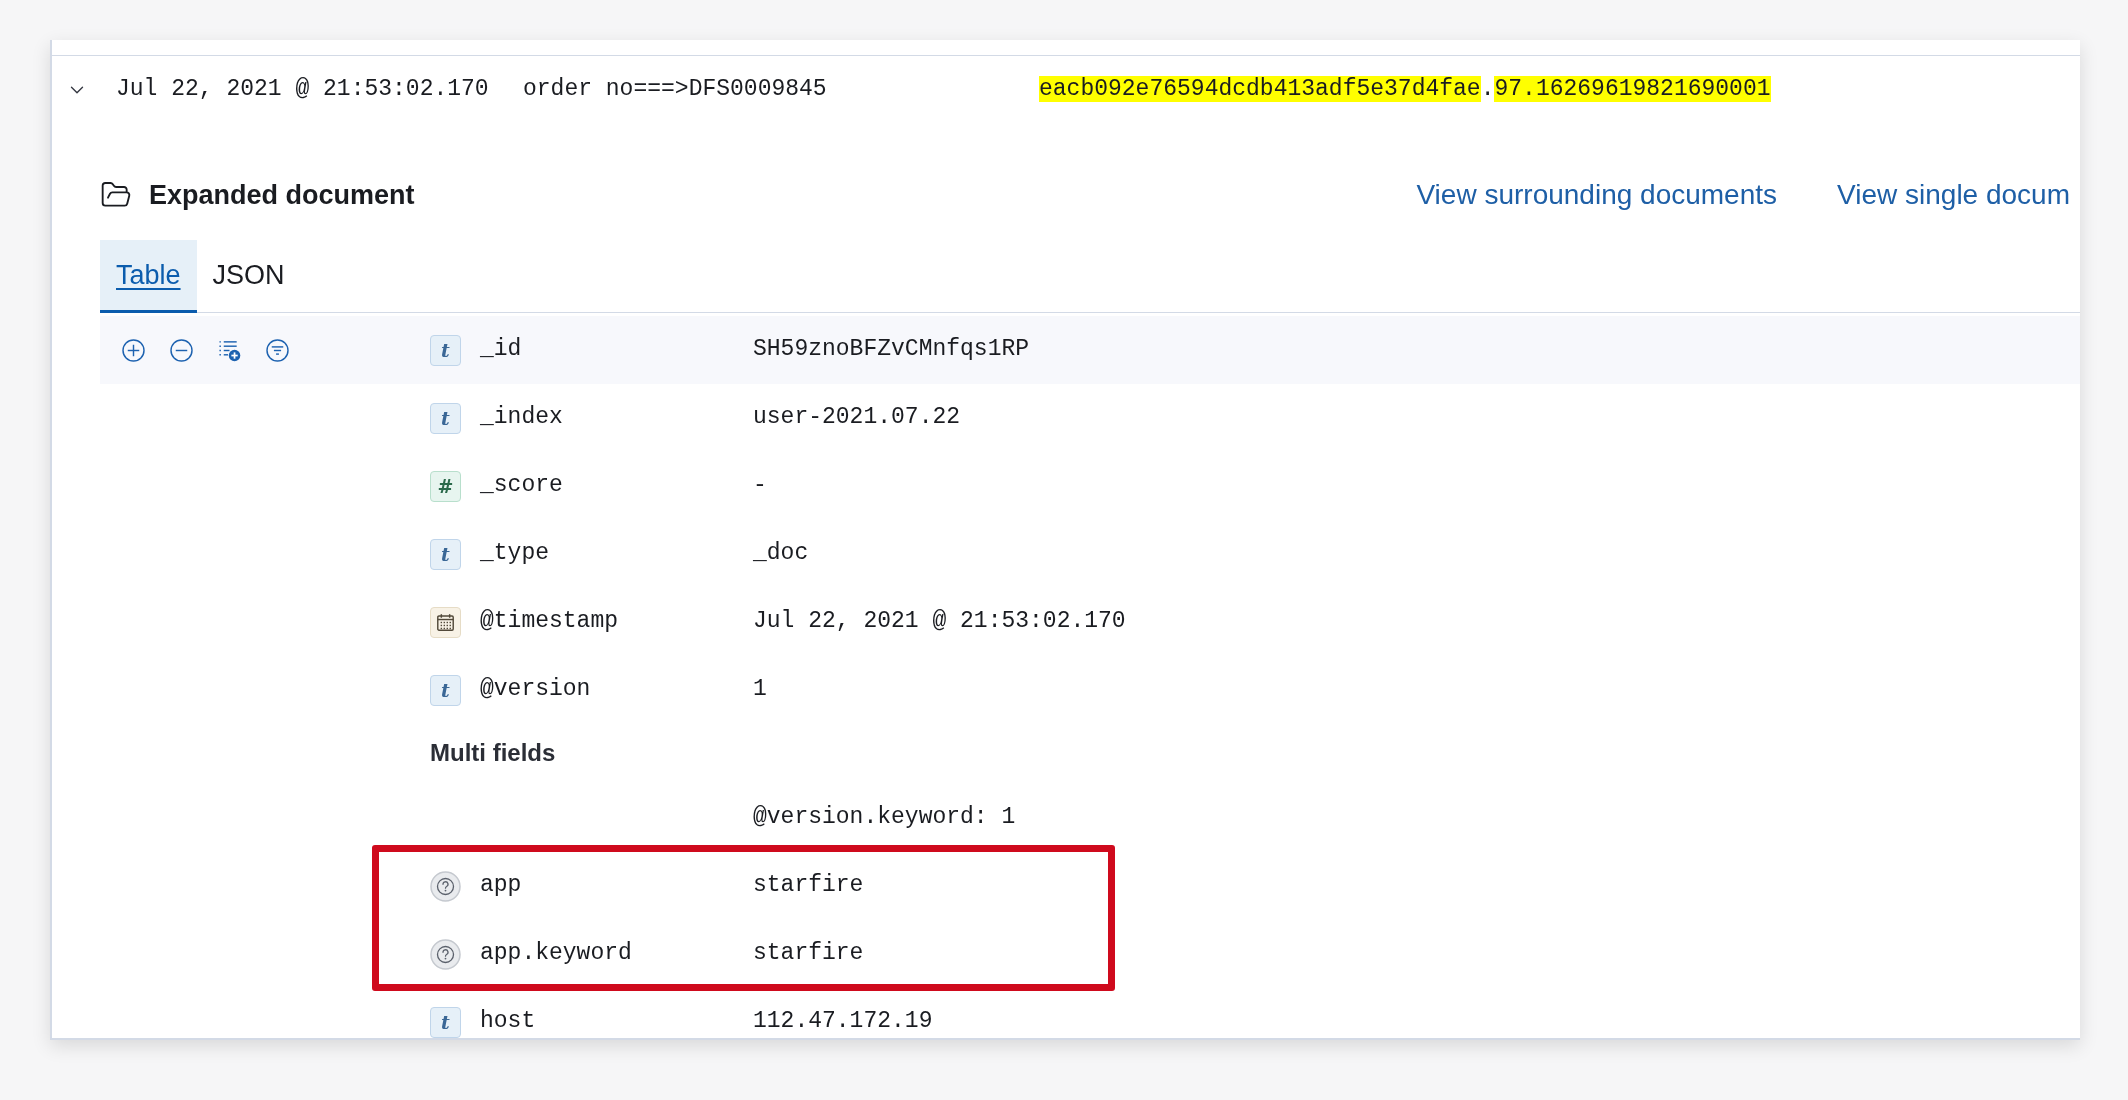 The width and height of the screenshot is (2128, 1100). What do you see at coordinates (760, 485) in the screenshot?
I see `field-value: -` at bounding box center [760, 485].